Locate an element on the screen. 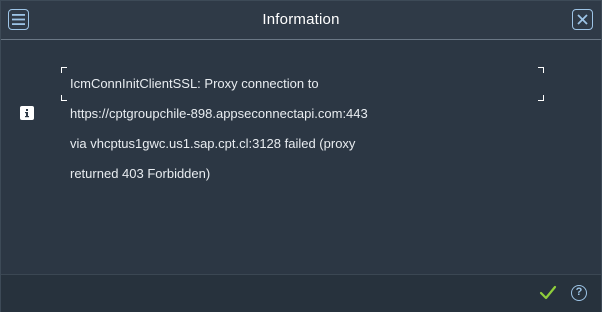  close-button is located at coordinates (582, 19).